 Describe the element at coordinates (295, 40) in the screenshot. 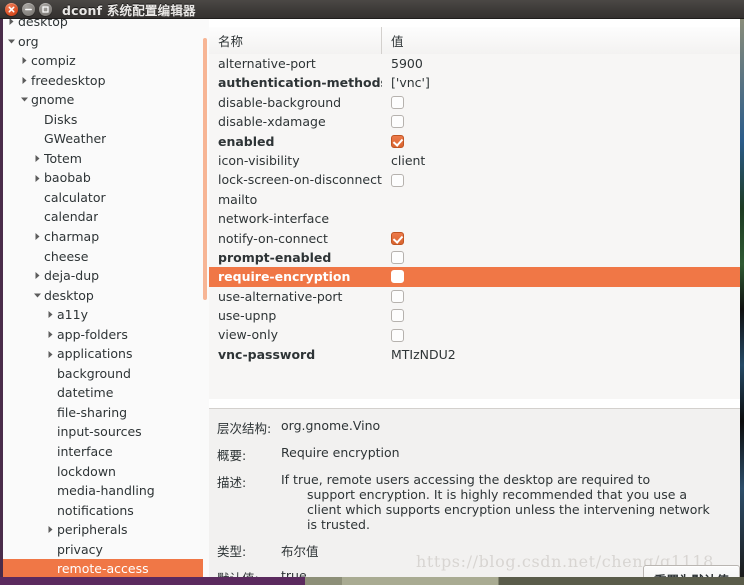

I see `column-header-name: 名称` at that location.